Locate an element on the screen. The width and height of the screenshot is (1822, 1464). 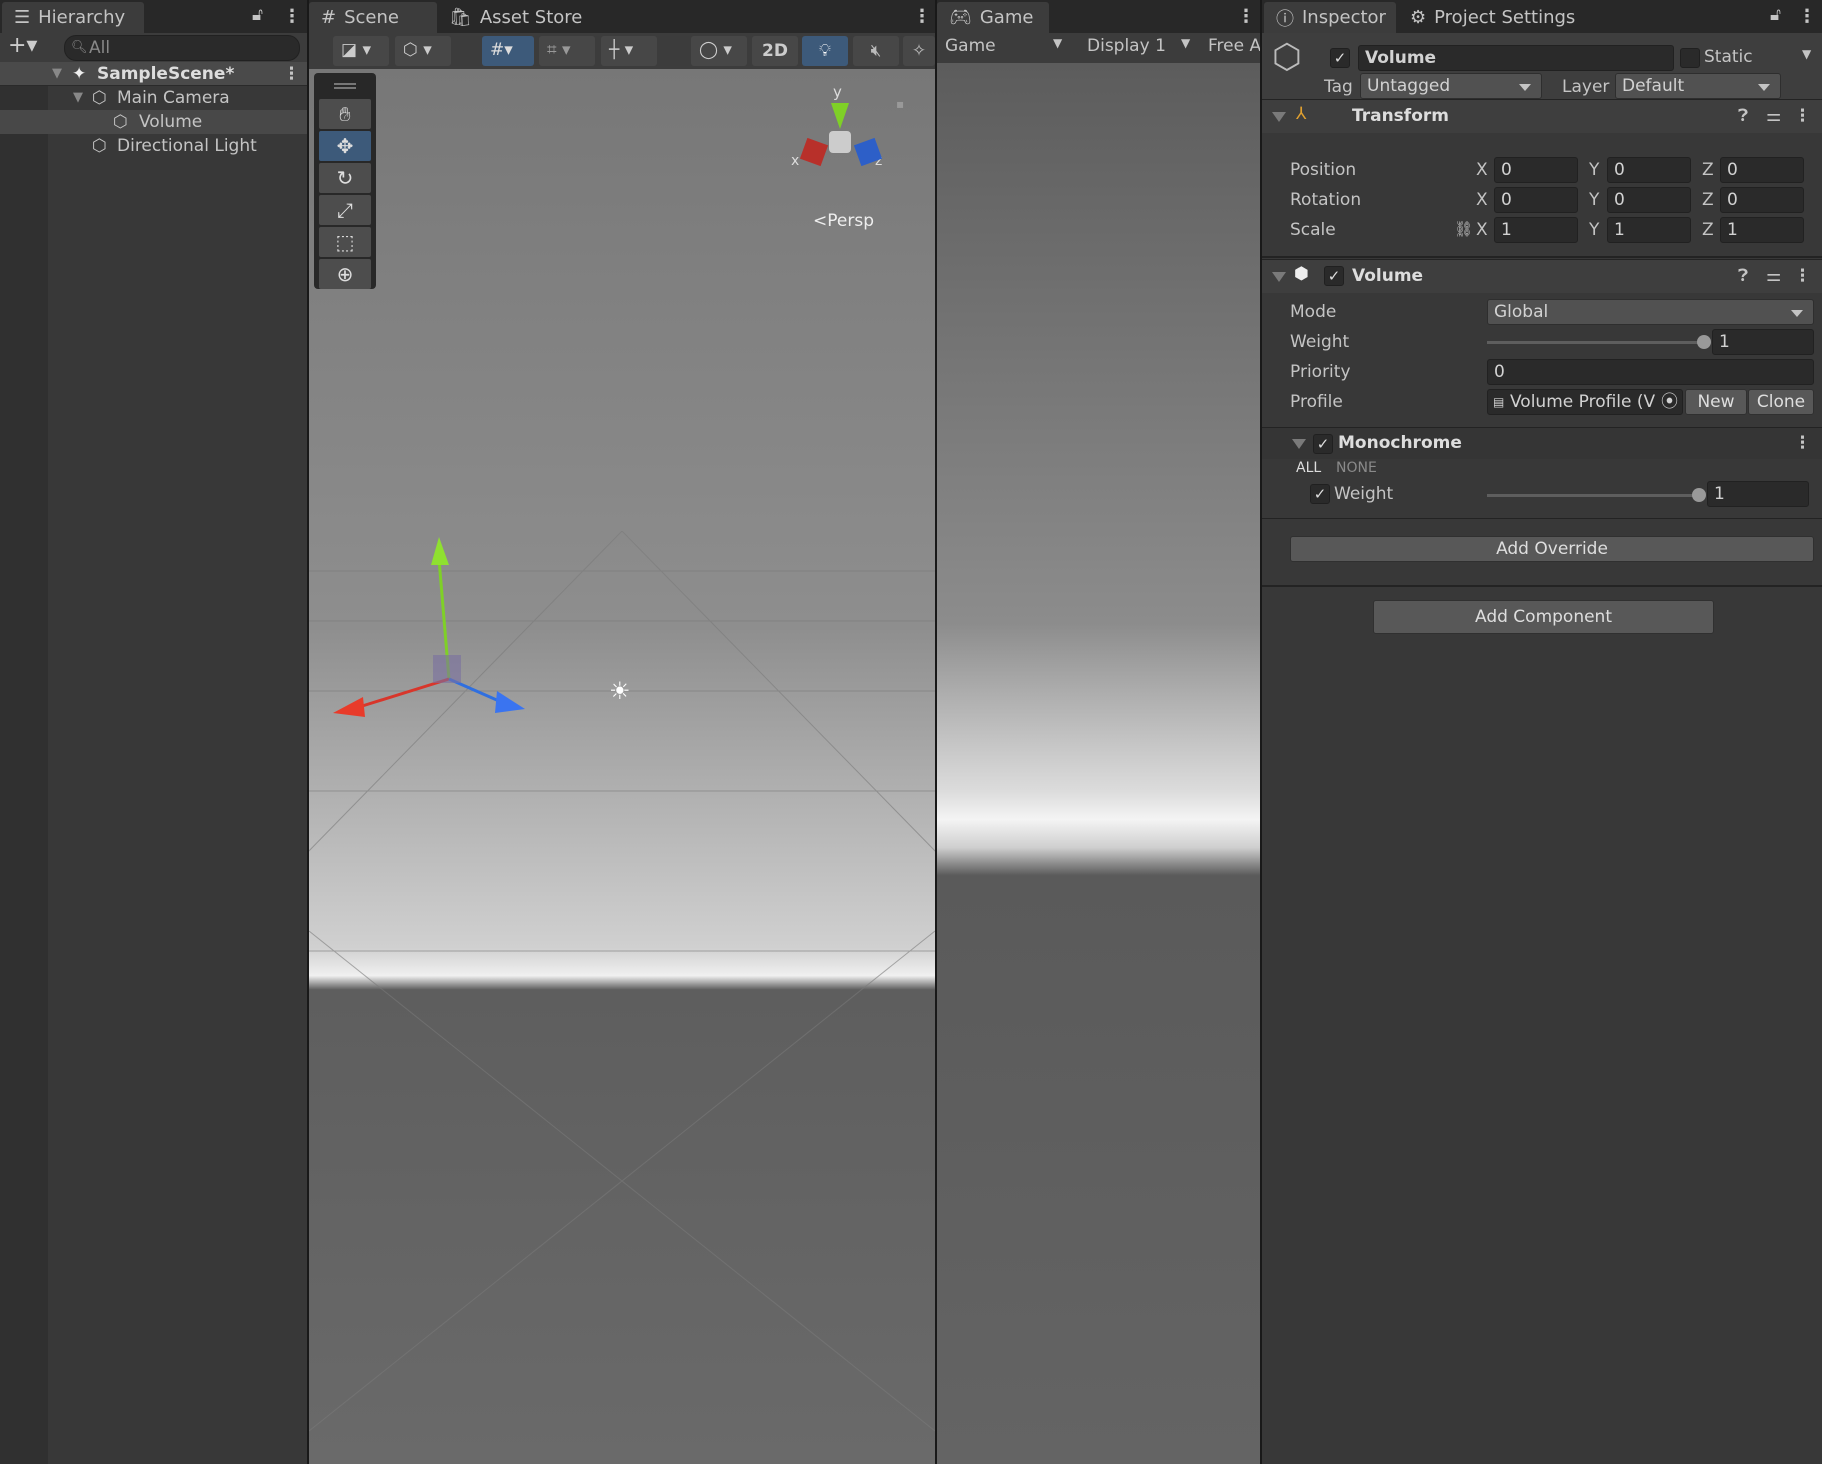
hand-tool-button: ✋︎ is located at coordinates (345, 114).